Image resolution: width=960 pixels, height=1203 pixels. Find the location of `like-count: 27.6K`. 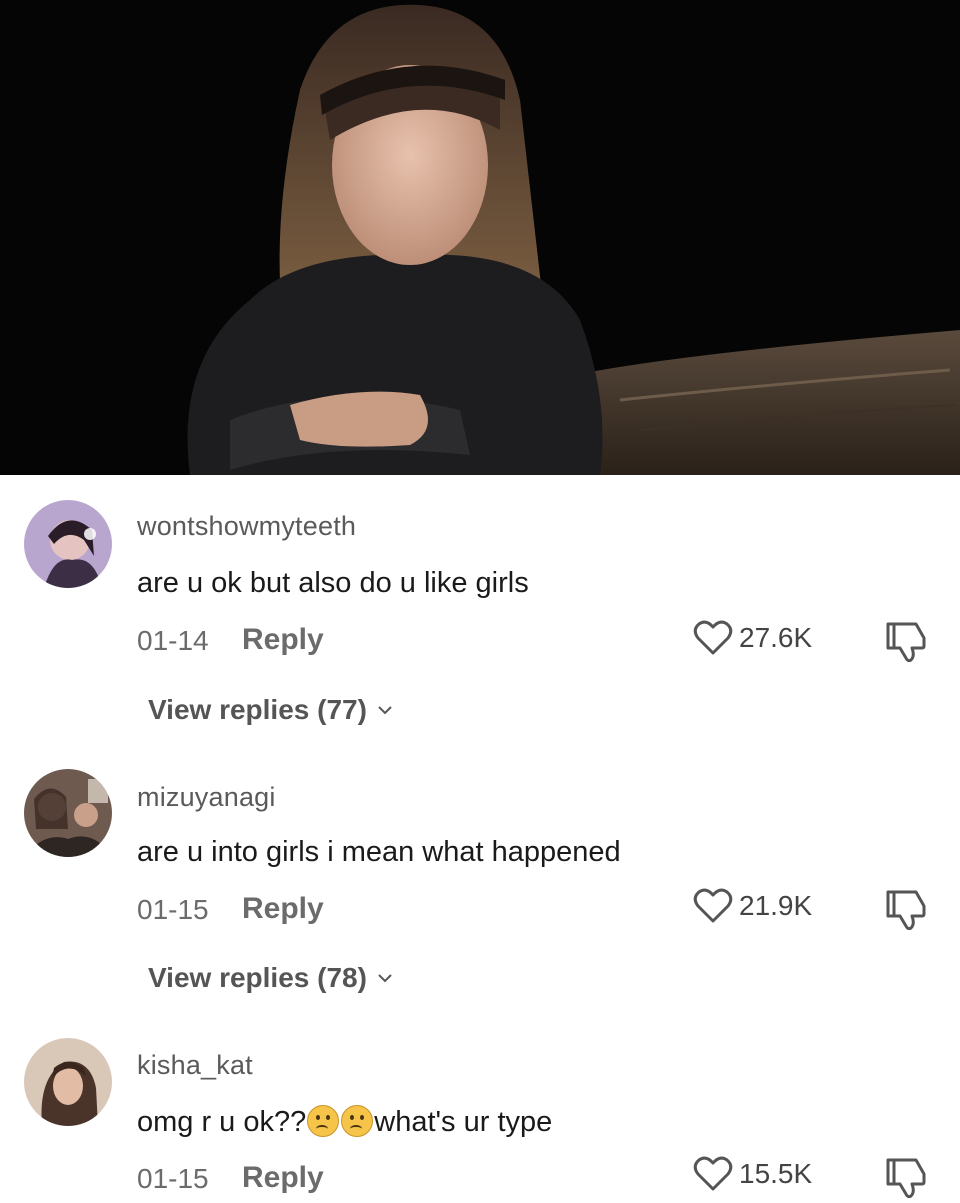

like-count: 27.6K is located at coordinates (776, 637).